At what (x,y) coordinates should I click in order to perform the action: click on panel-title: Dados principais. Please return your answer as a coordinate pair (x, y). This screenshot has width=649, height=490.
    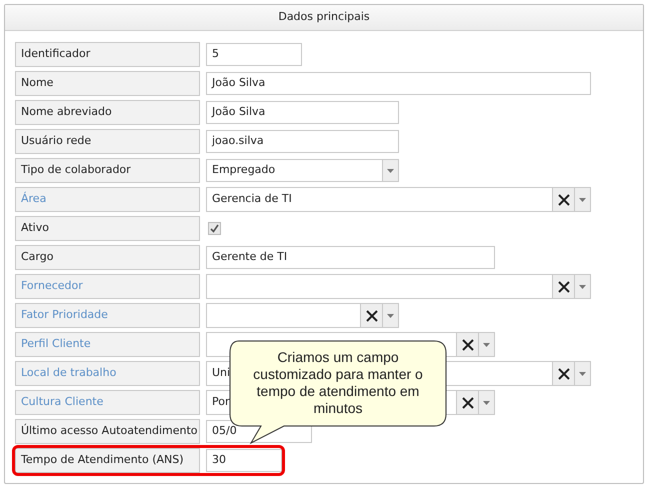
    Looking at the image, I should click on (324, 17).